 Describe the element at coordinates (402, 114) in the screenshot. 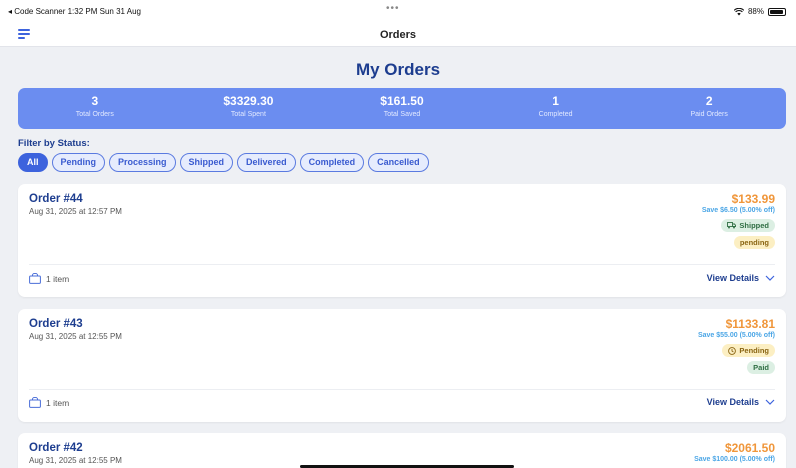

I see `stat-label: Total Saved` at that location.